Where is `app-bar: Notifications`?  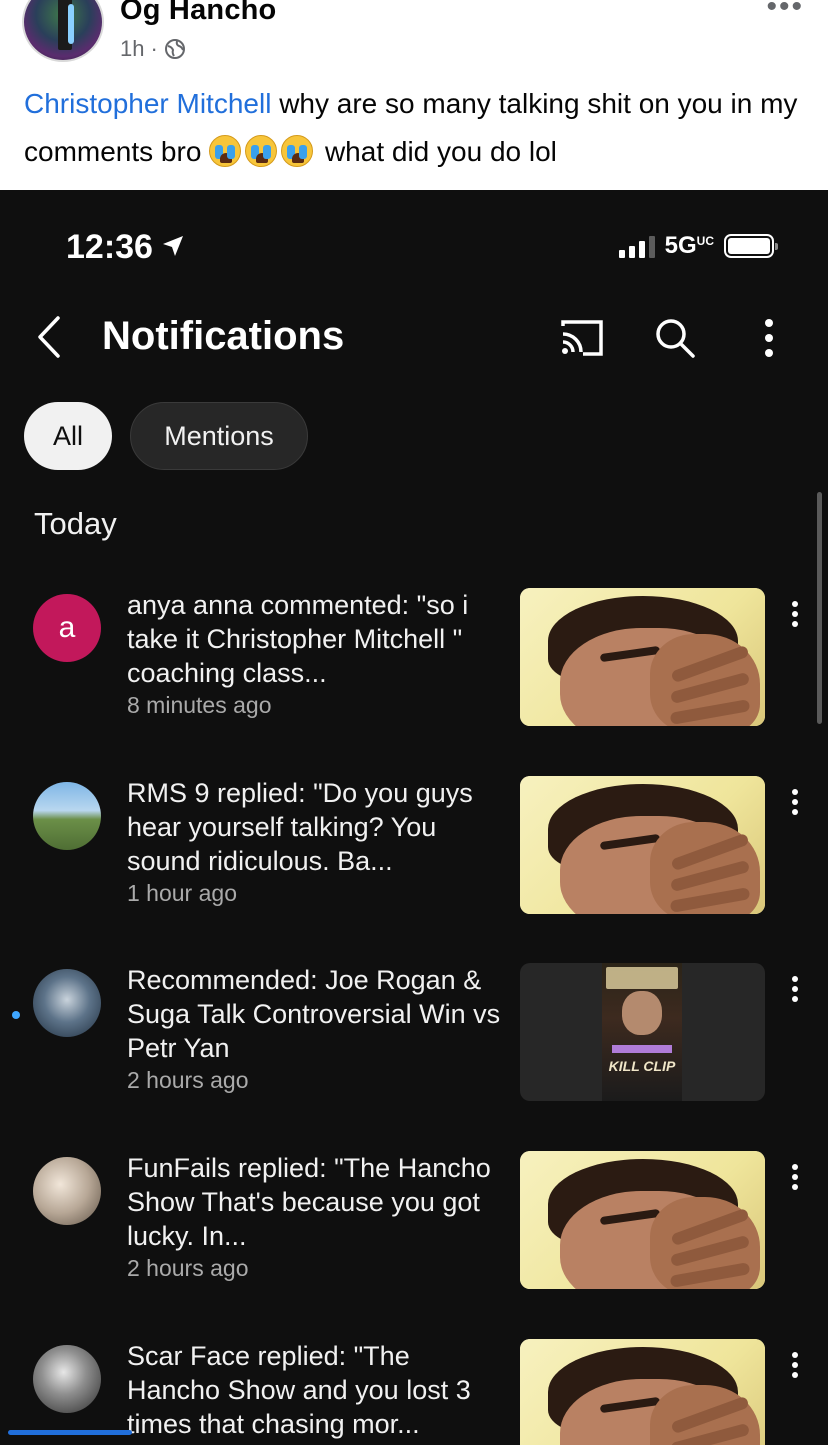
app-bar: Notifications is located at coordinates (414, 340).